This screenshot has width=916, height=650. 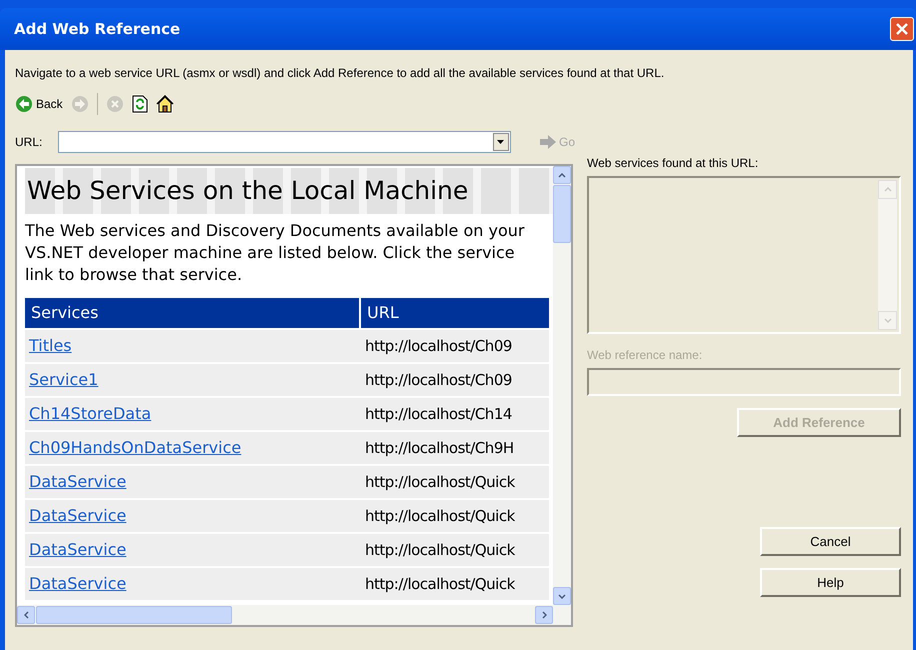 What do you see at coordinates (438, 414) in the screenshot?
I see `table-cell-text: http://localhost/Ch14` at bounding box center [438, 414].